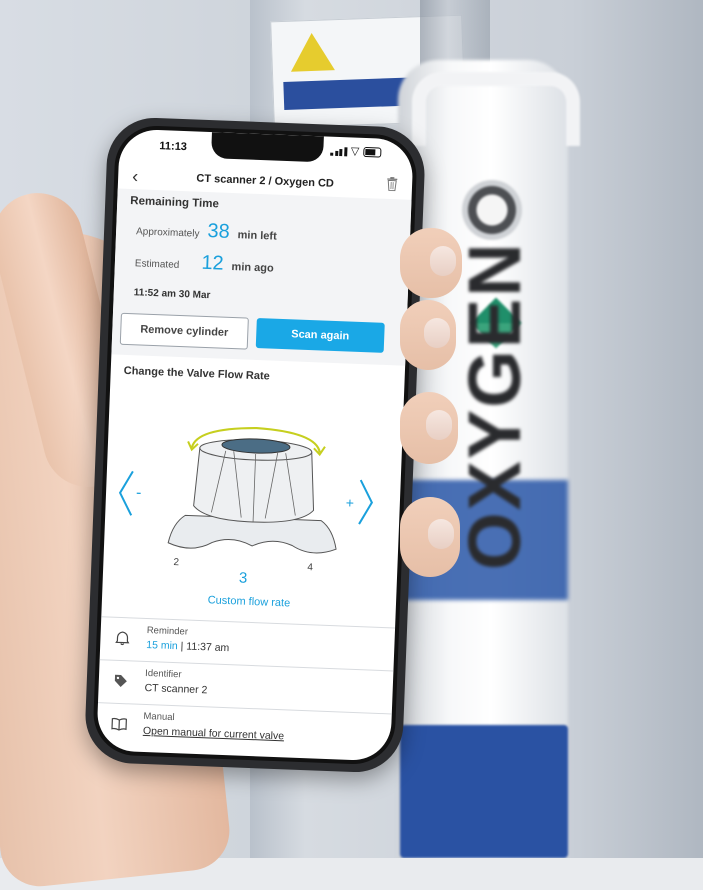 The width and height of the screenshot is (703, 890). Describe the element at coordinates (162, 645) in the screenshot. I see `reminder-duration: 15 min` at that location.